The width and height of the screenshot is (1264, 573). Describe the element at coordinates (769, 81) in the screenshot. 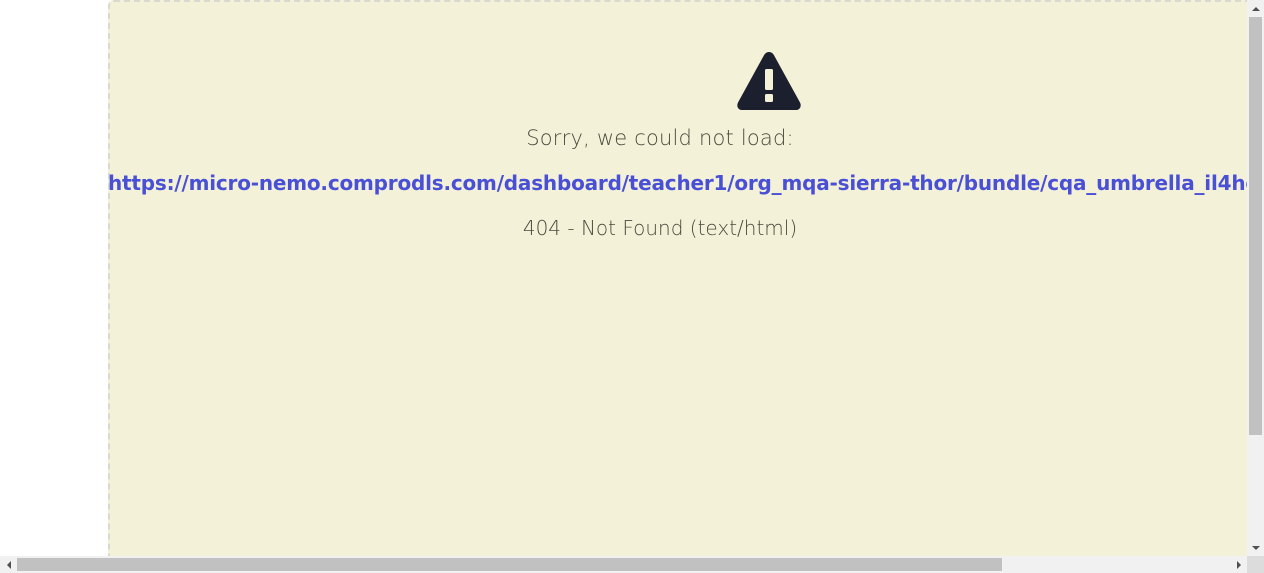

I see `warning-triangle-icon` at that location.